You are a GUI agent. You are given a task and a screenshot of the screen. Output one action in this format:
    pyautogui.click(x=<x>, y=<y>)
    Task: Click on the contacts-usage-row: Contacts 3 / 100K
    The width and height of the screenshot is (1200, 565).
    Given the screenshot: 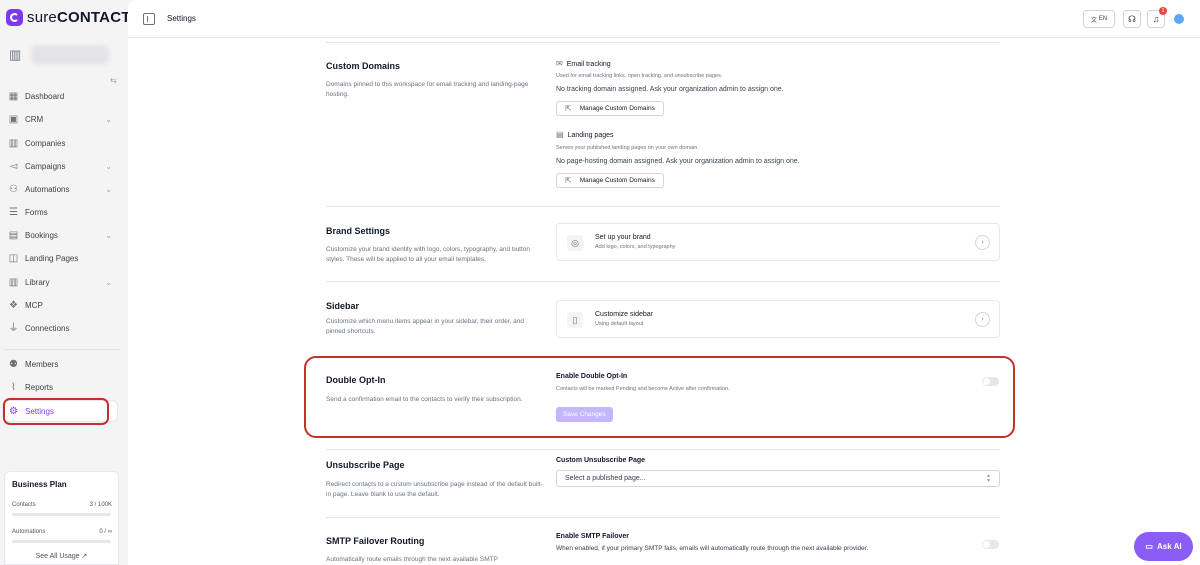 What is the action you would take?
    pyautogui.click(x=62, y=505)
    